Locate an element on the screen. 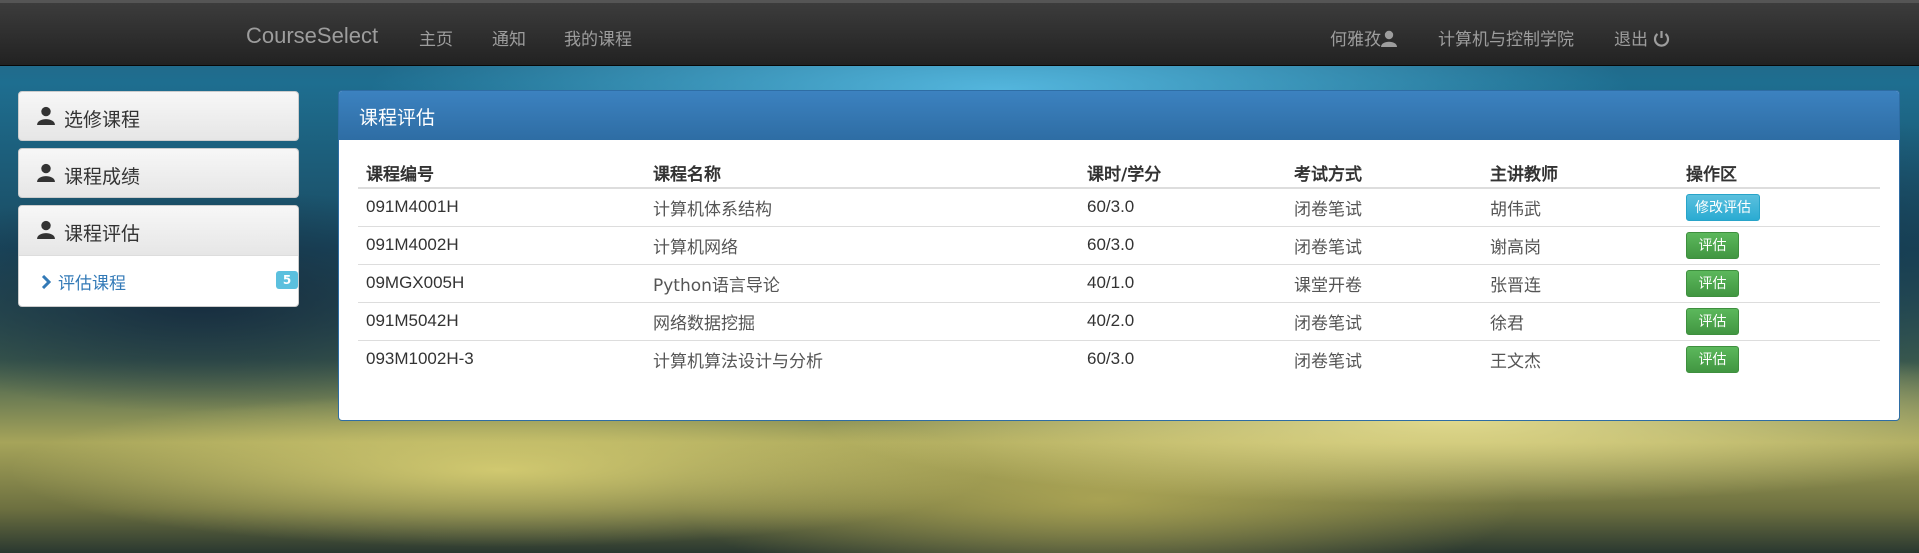 This screenshot has height=553, width=1919. sidebar-item-elective-courses: 选修课程 is located at coordinates (158, 116).